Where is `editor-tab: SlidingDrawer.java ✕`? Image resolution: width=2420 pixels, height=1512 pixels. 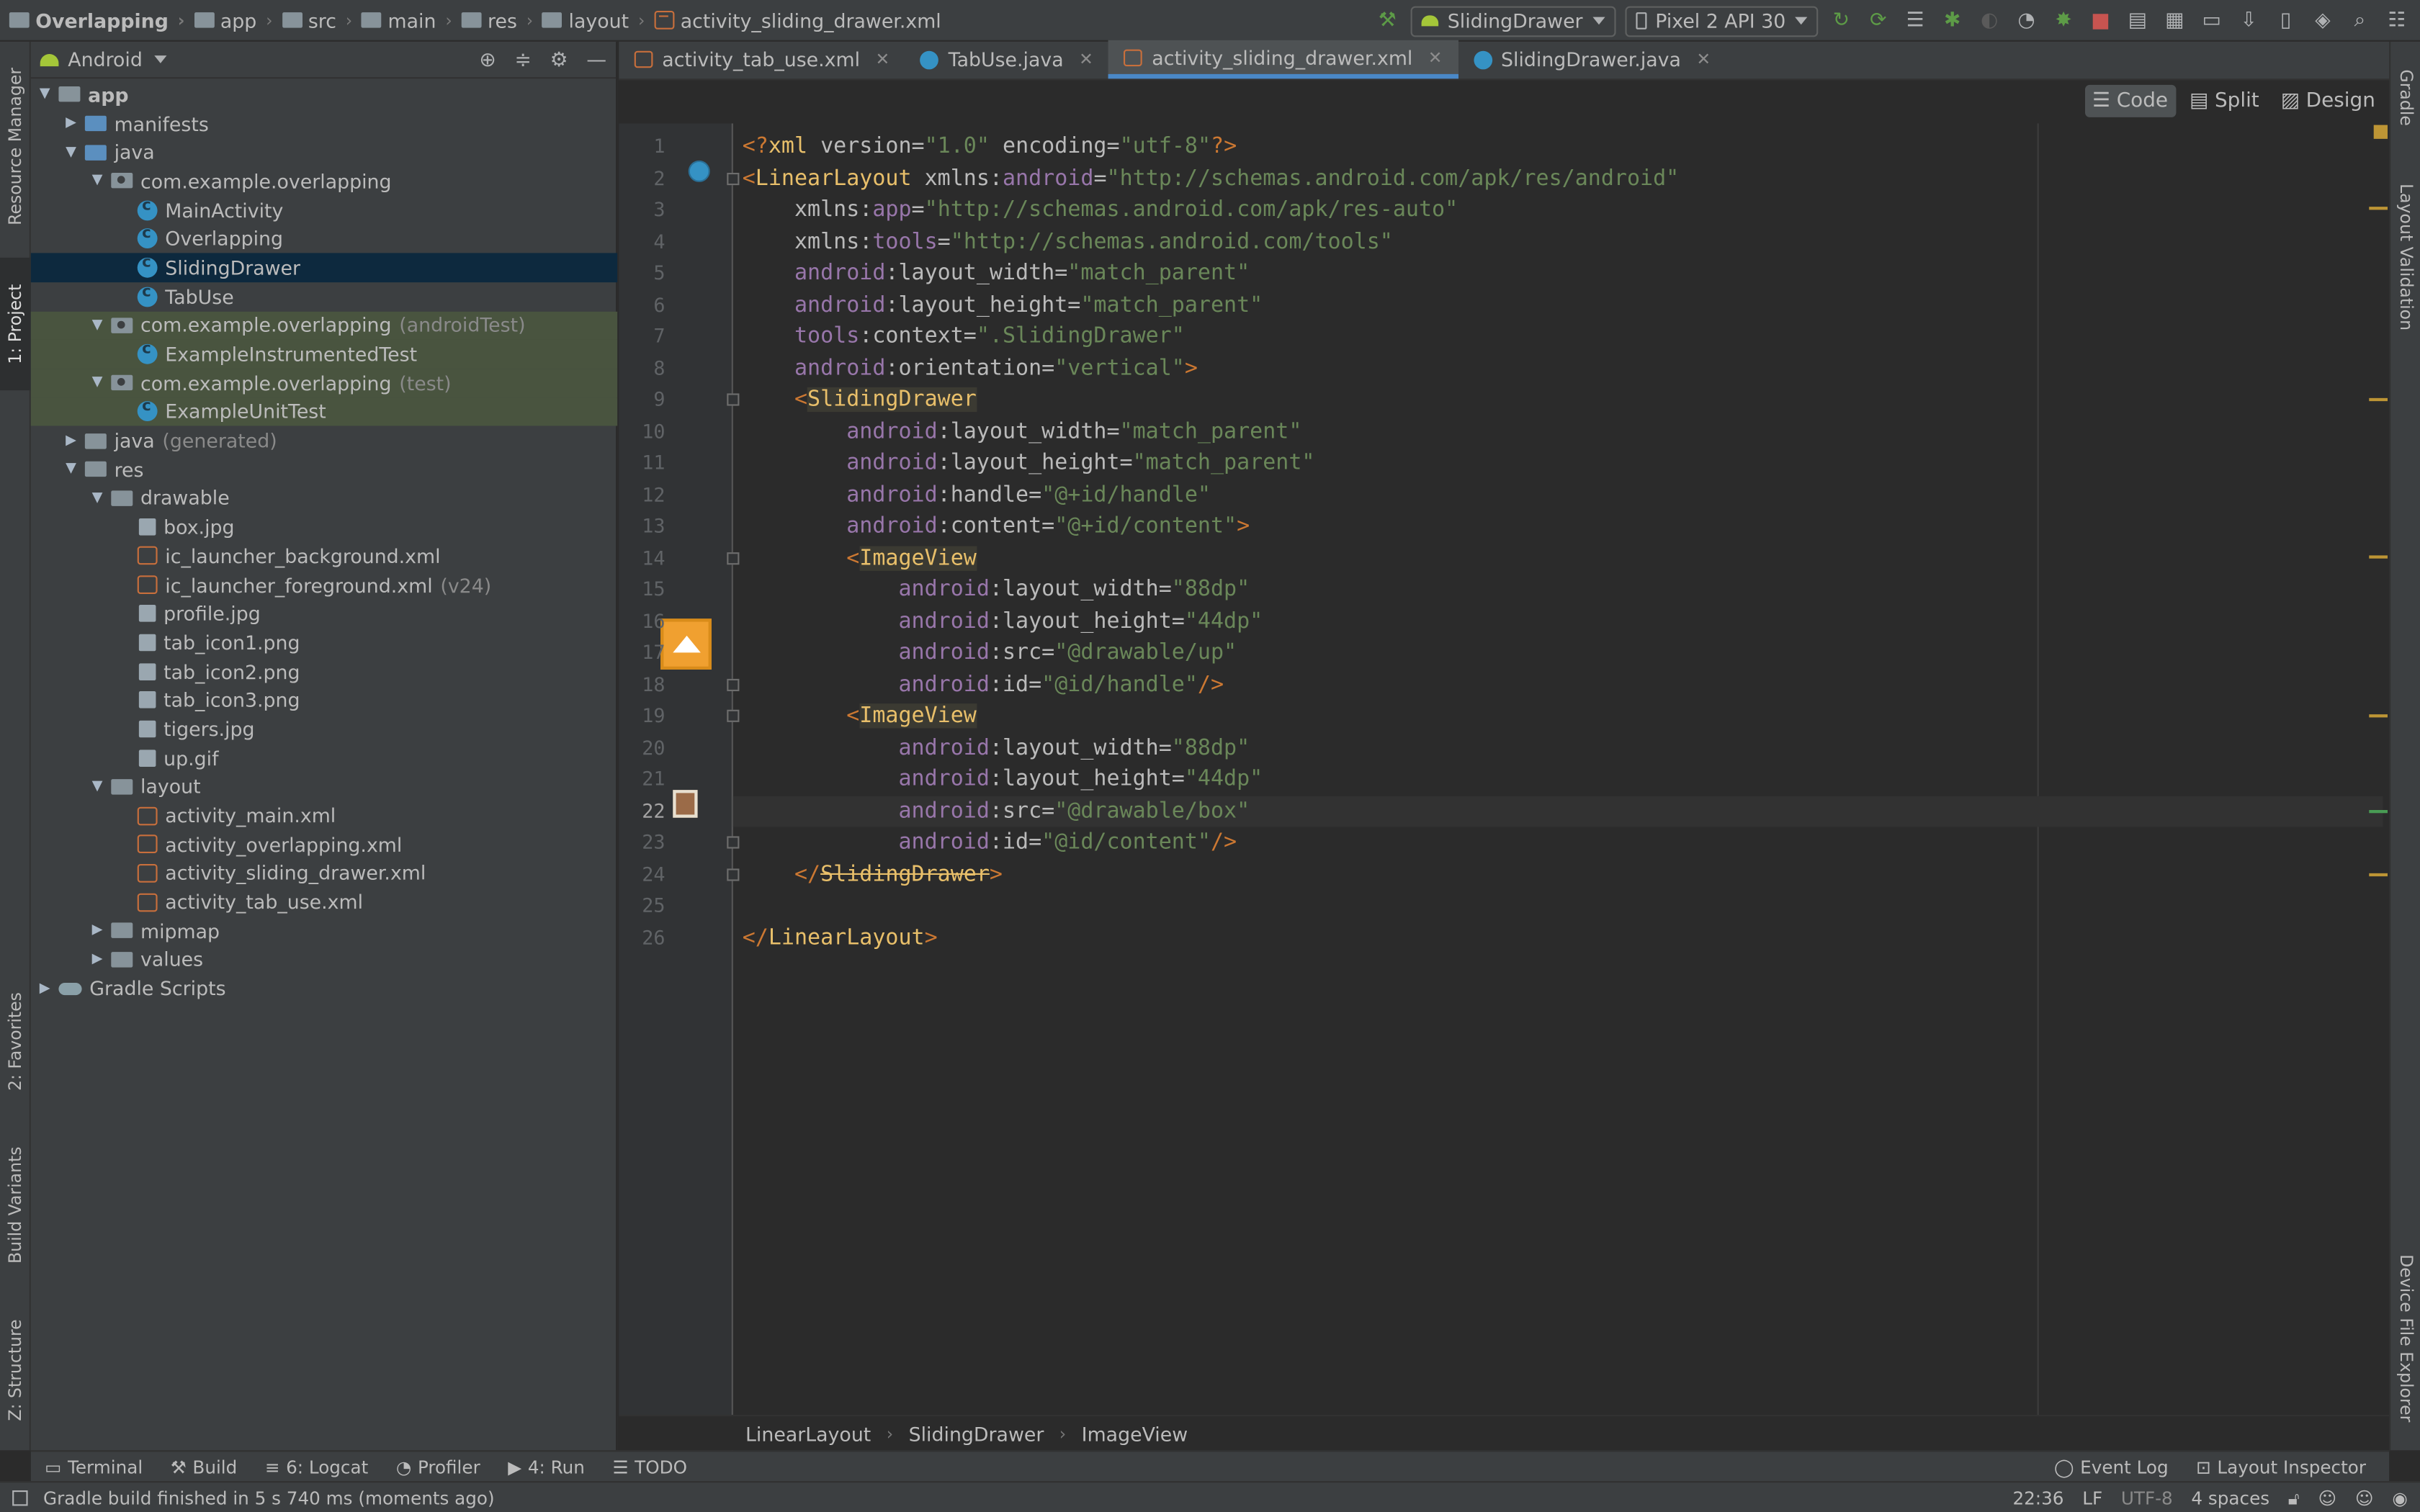 editor-tab: SlidingDrawer.java ✕ is located at coordinates (1592, 59).